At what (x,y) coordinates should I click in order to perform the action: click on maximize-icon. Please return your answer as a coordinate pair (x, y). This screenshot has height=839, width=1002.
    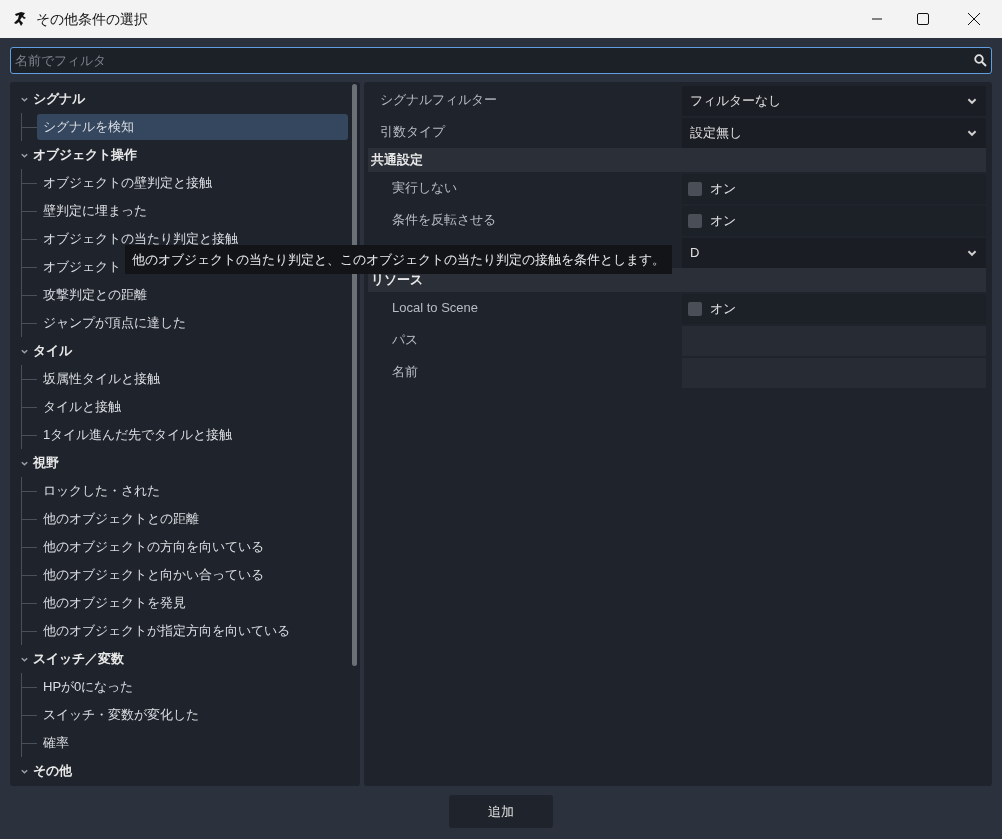
    Looking at the image, I should click on (923, 19).